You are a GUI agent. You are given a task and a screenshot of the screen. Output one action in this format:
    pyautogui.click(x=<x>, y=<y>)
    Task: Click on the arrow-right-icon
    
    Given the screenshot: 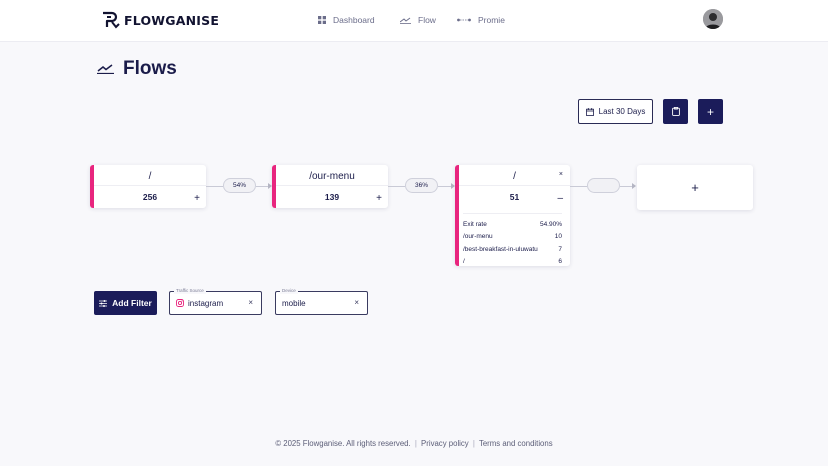 What is the action you would take?
    pyautogui.click(x=634, y=186)
    